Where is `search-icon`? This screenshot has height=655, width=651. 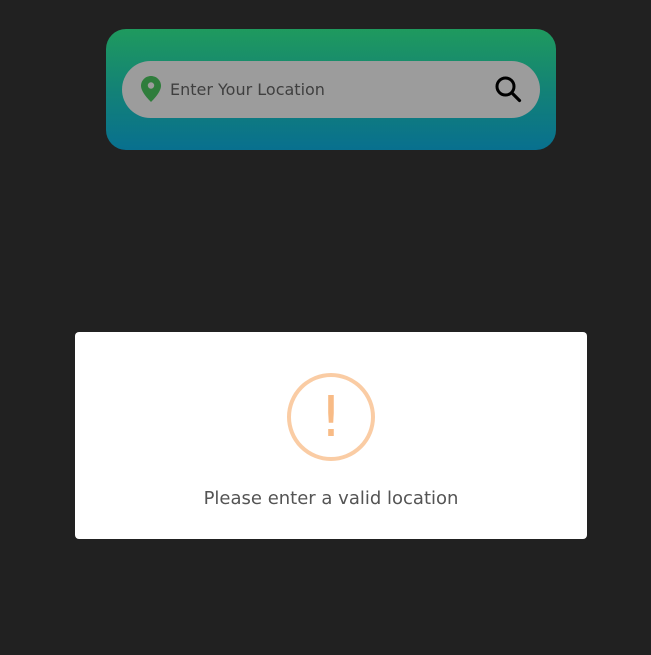
search-icon is located at coordinates (508, 89).